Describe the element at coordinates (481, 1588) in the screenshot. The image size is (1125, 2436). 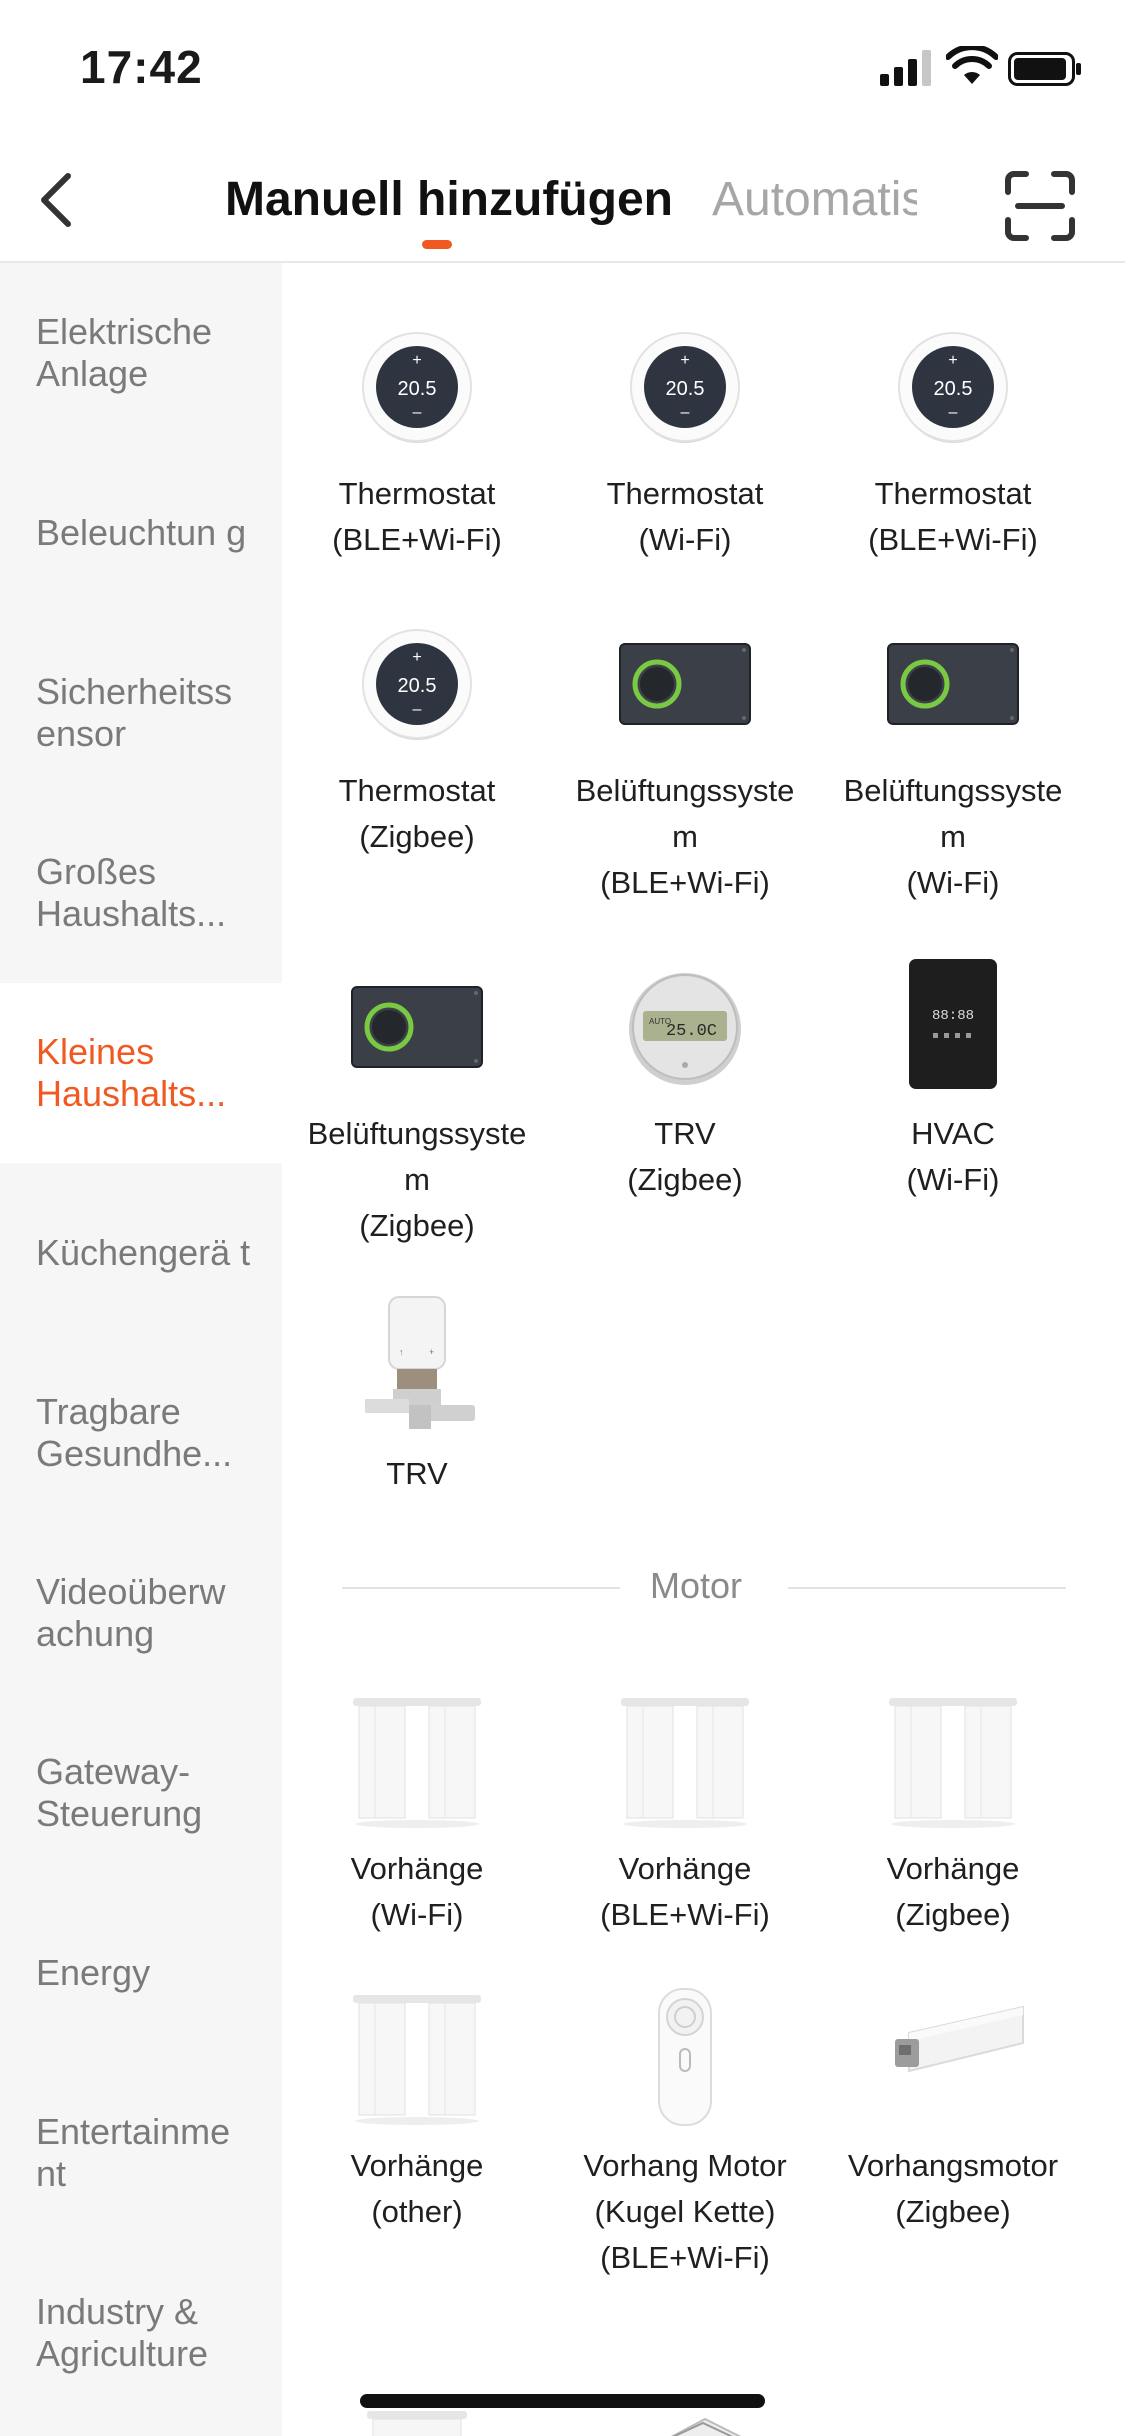
I see `section-divider-left` at that location.